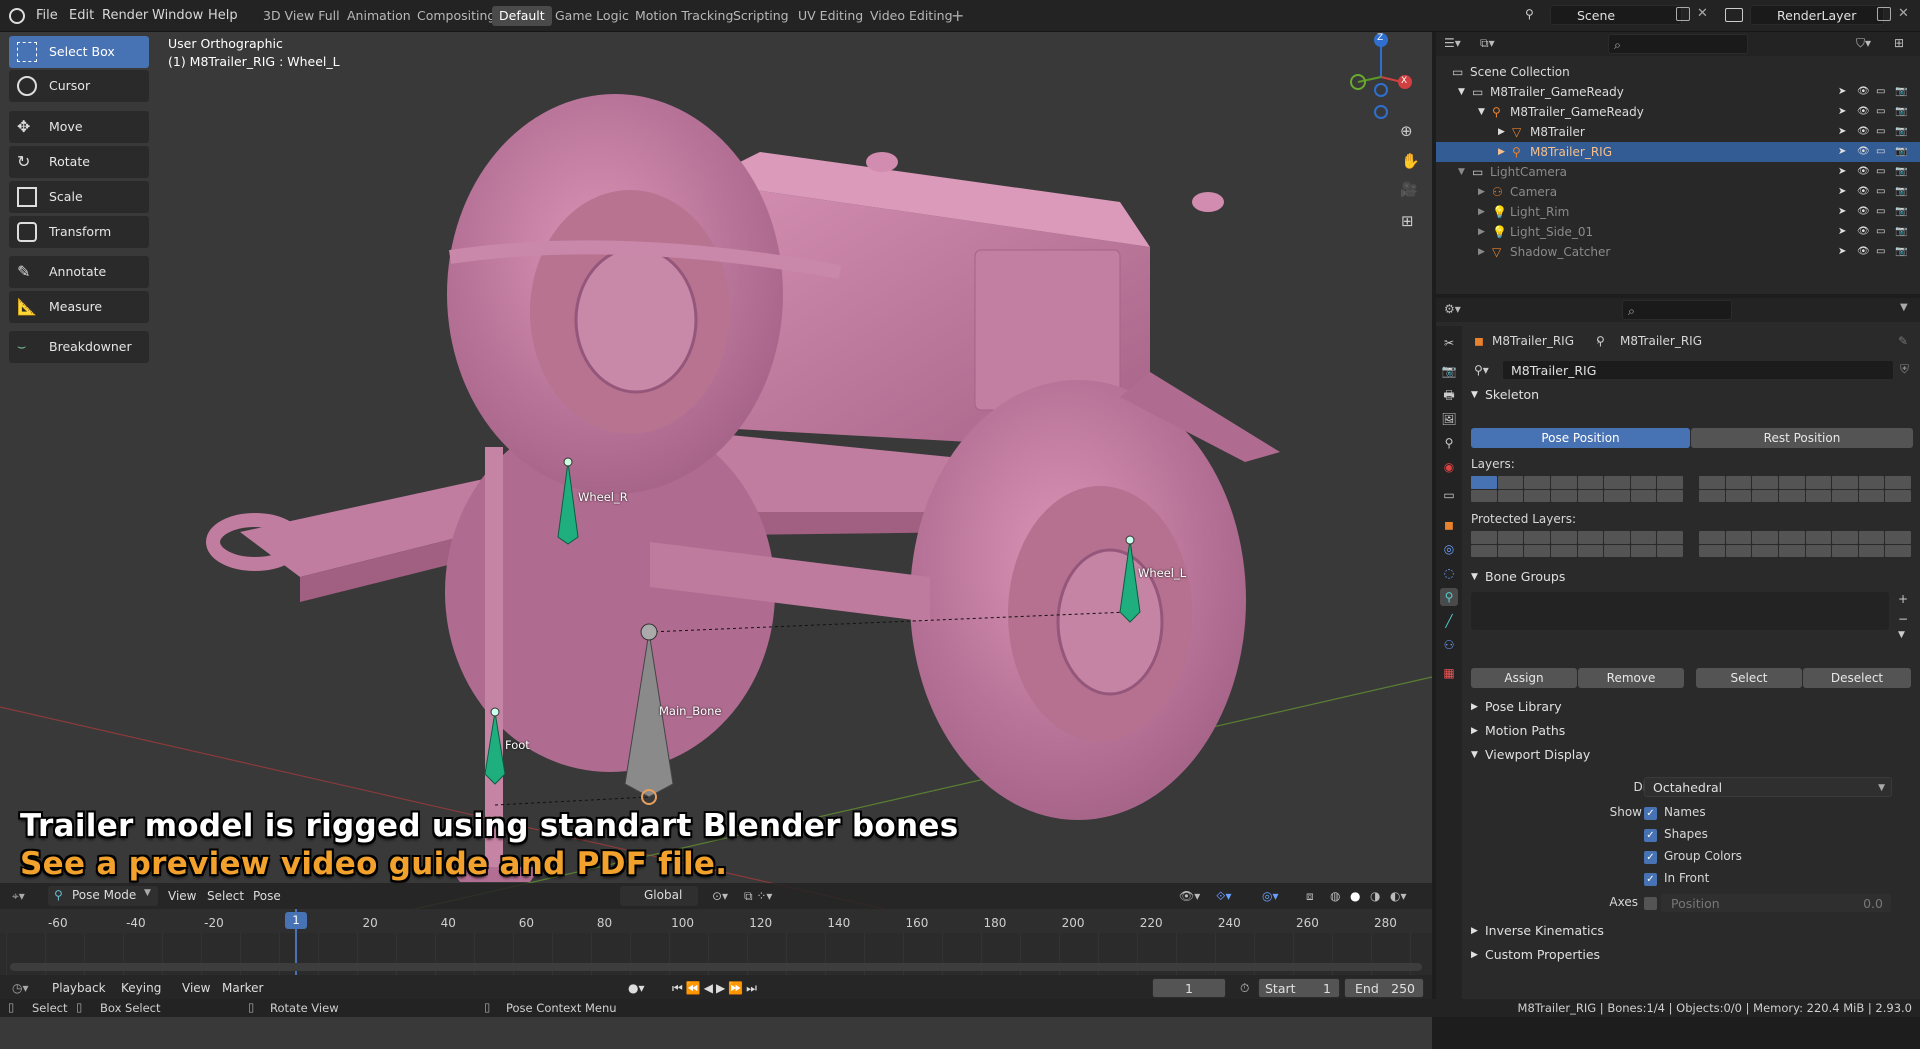 The width and height of the screenshot is (1920, 1049). I want to click on motion-paths-panel-header: ▶ Motion Paths, so click(1690, 731).